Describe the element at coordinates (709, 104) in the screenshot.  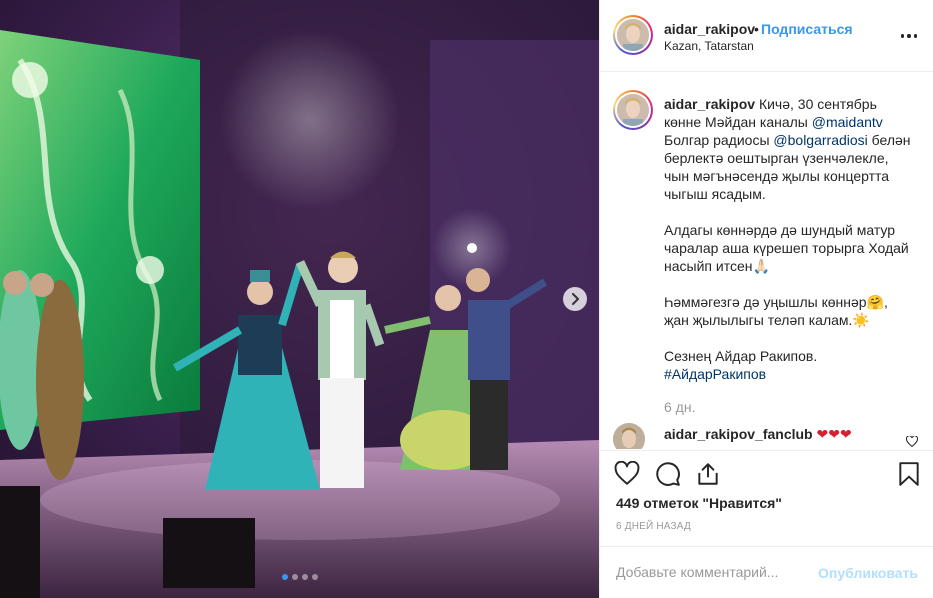
I see `caption-username: aidar_rakipov` at that location.